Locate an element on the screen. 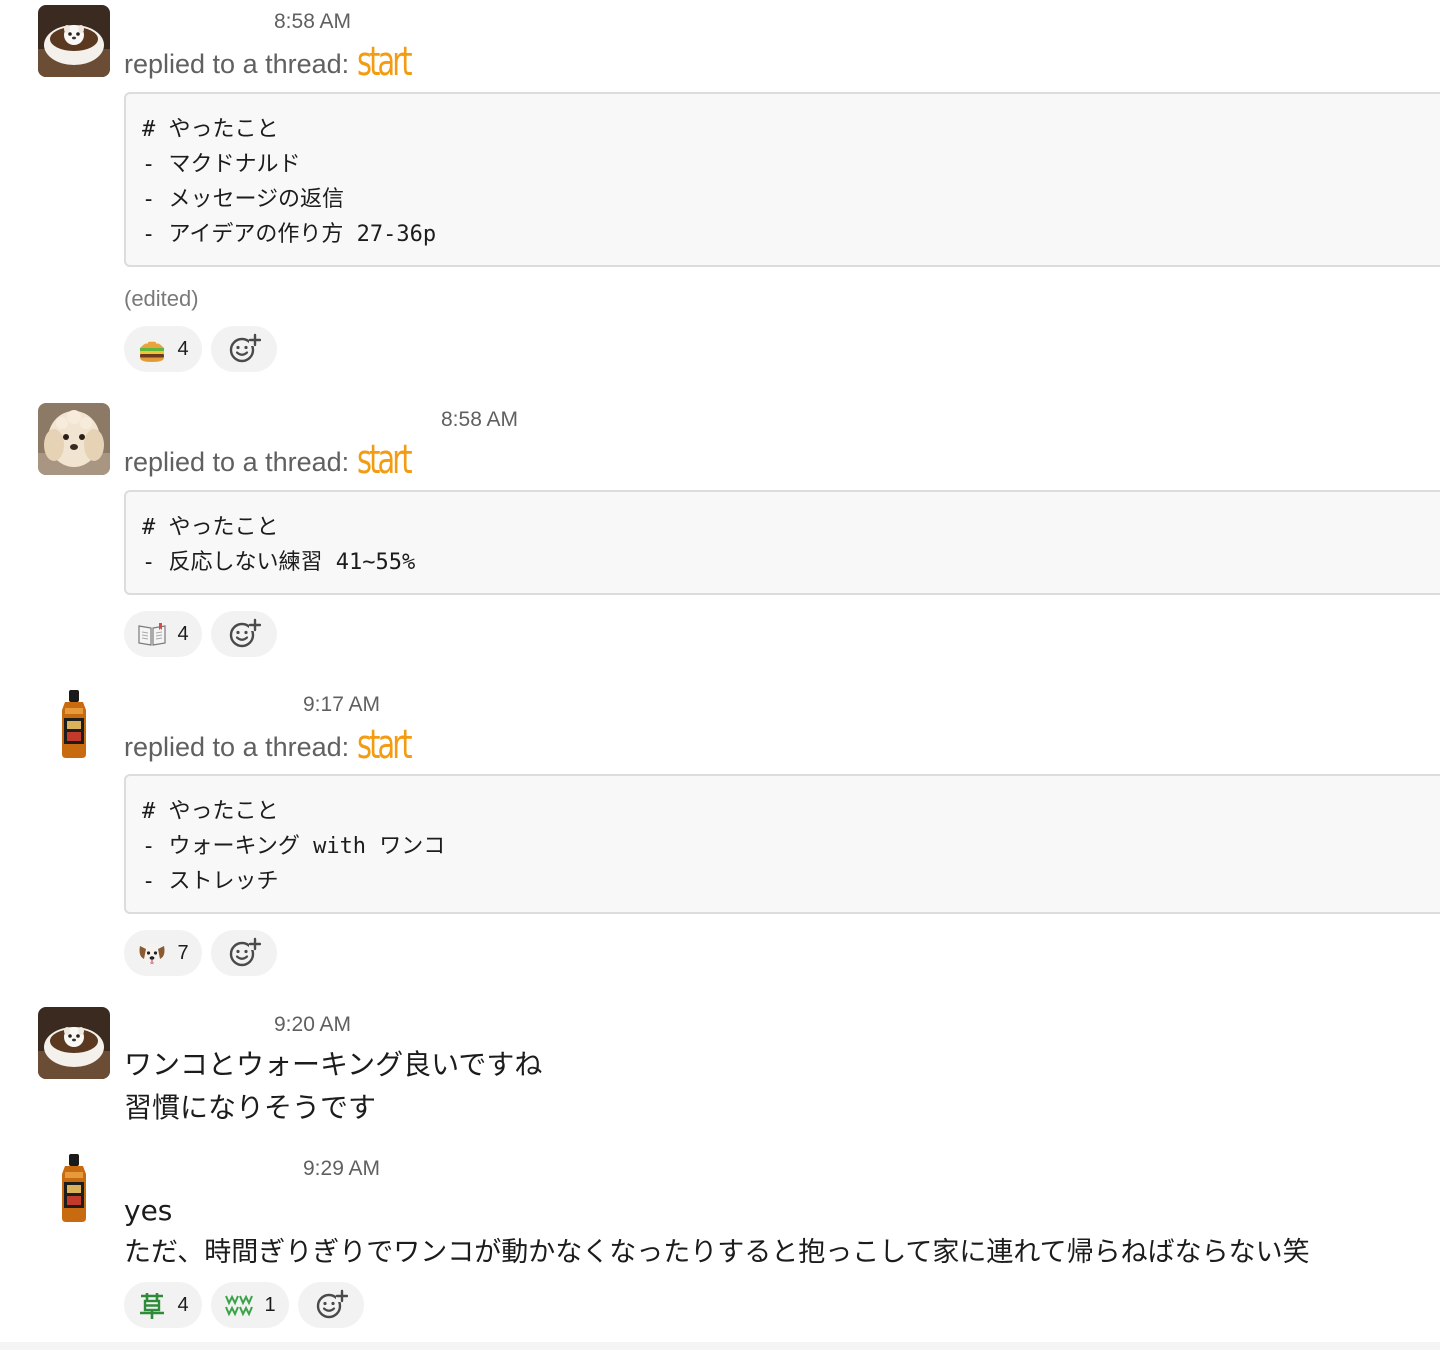  timestamp: 9:17 AM is located at coordinates (341, 705).